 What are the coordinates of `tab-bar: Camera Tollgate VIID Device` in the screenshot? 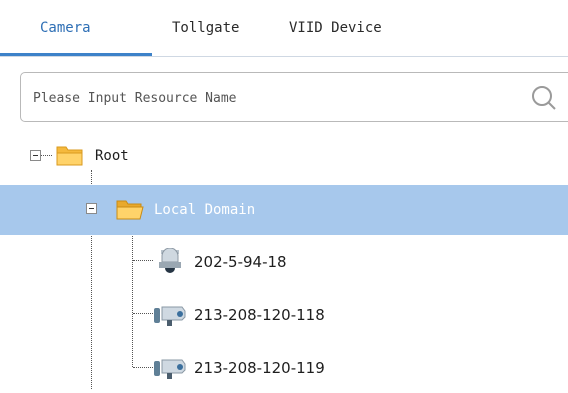 It's located at (284, 28).